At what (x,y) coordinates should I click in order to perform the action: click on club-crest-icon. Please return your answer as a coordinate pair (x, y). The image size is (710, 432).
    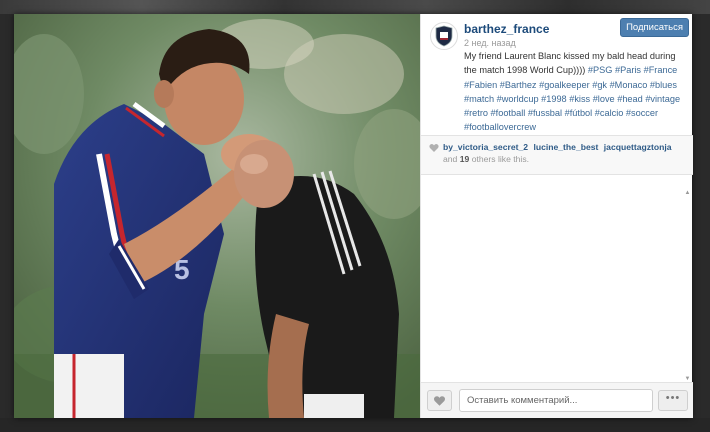
    Looking at the image, I should click on (444, 36).